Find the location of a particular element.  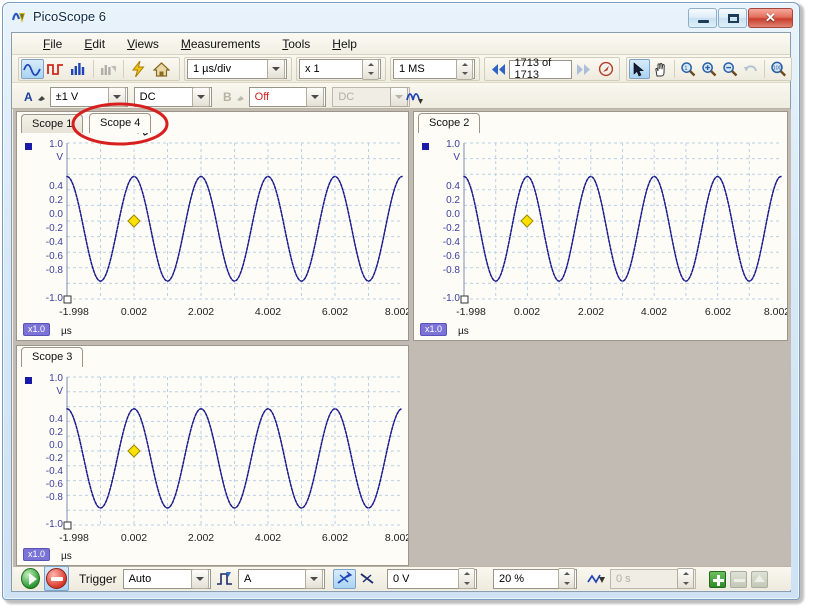

svg-text: 0.002 is located at coordinates (527, 312).